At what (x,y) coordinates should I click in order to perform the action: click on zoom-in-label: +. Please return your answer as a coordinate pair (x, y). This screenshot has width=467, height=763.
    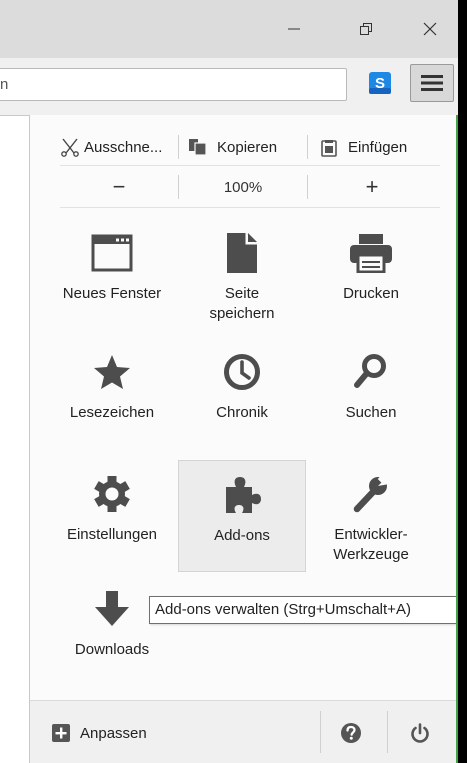
    Looking at the image, I should click on (372, 186).